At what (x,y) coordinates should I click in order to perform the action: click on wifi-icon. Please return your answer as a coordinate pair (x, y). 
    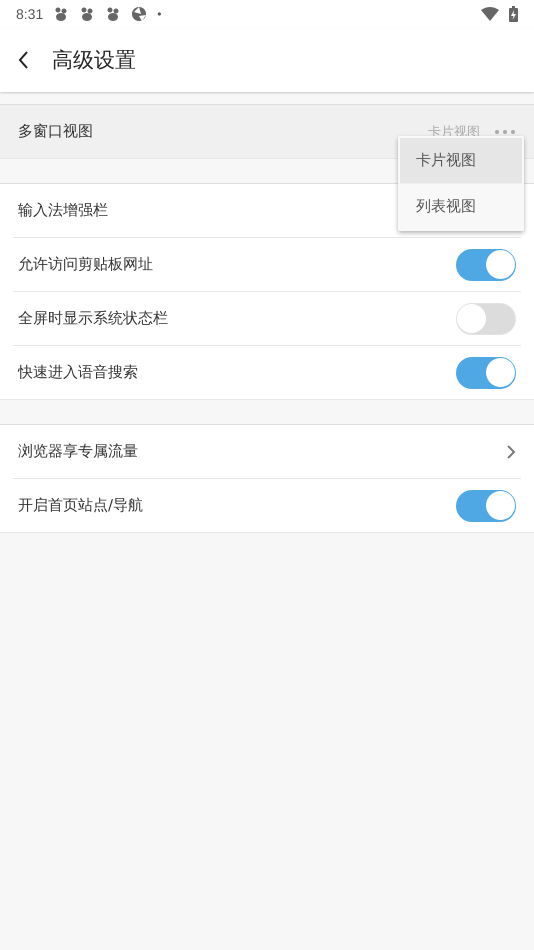
    Looking at the image, I should click on (490, 14).